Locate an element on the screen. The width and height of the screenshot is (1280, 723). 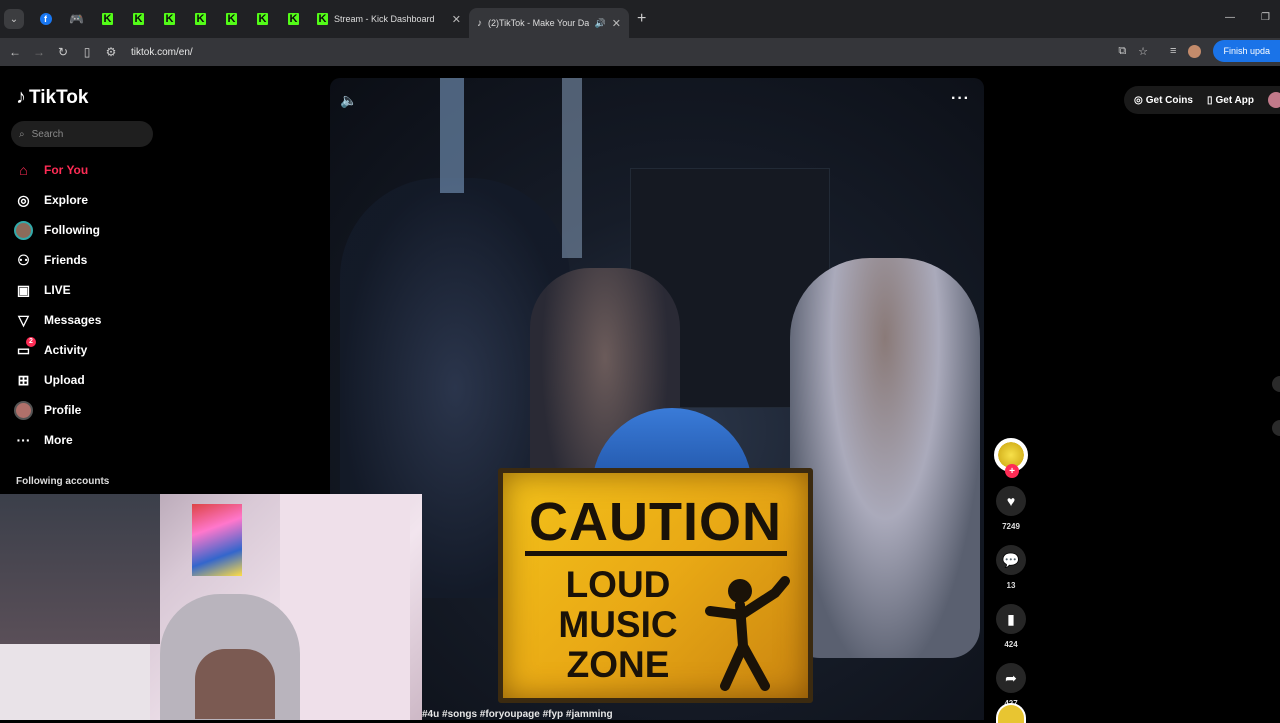
sign-line-3: ZONE is located at coordinates (618, 664).